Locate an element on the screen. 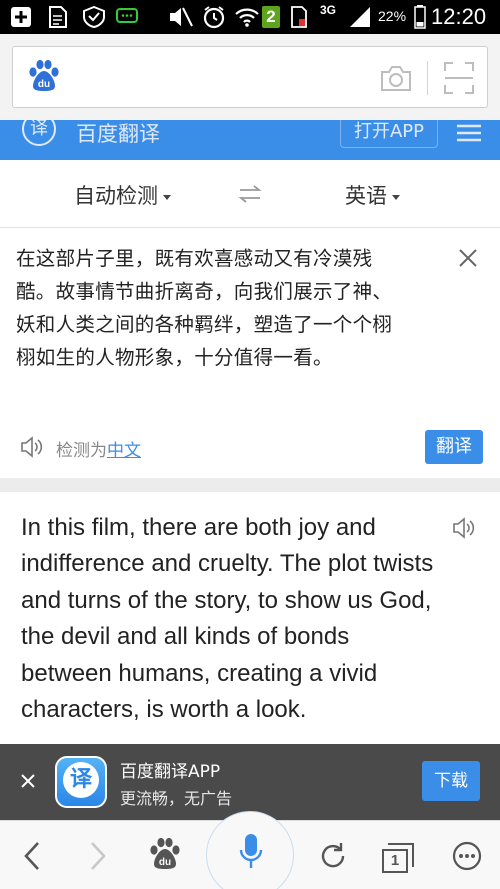  menu-icon is located at coordinates (469, 135).